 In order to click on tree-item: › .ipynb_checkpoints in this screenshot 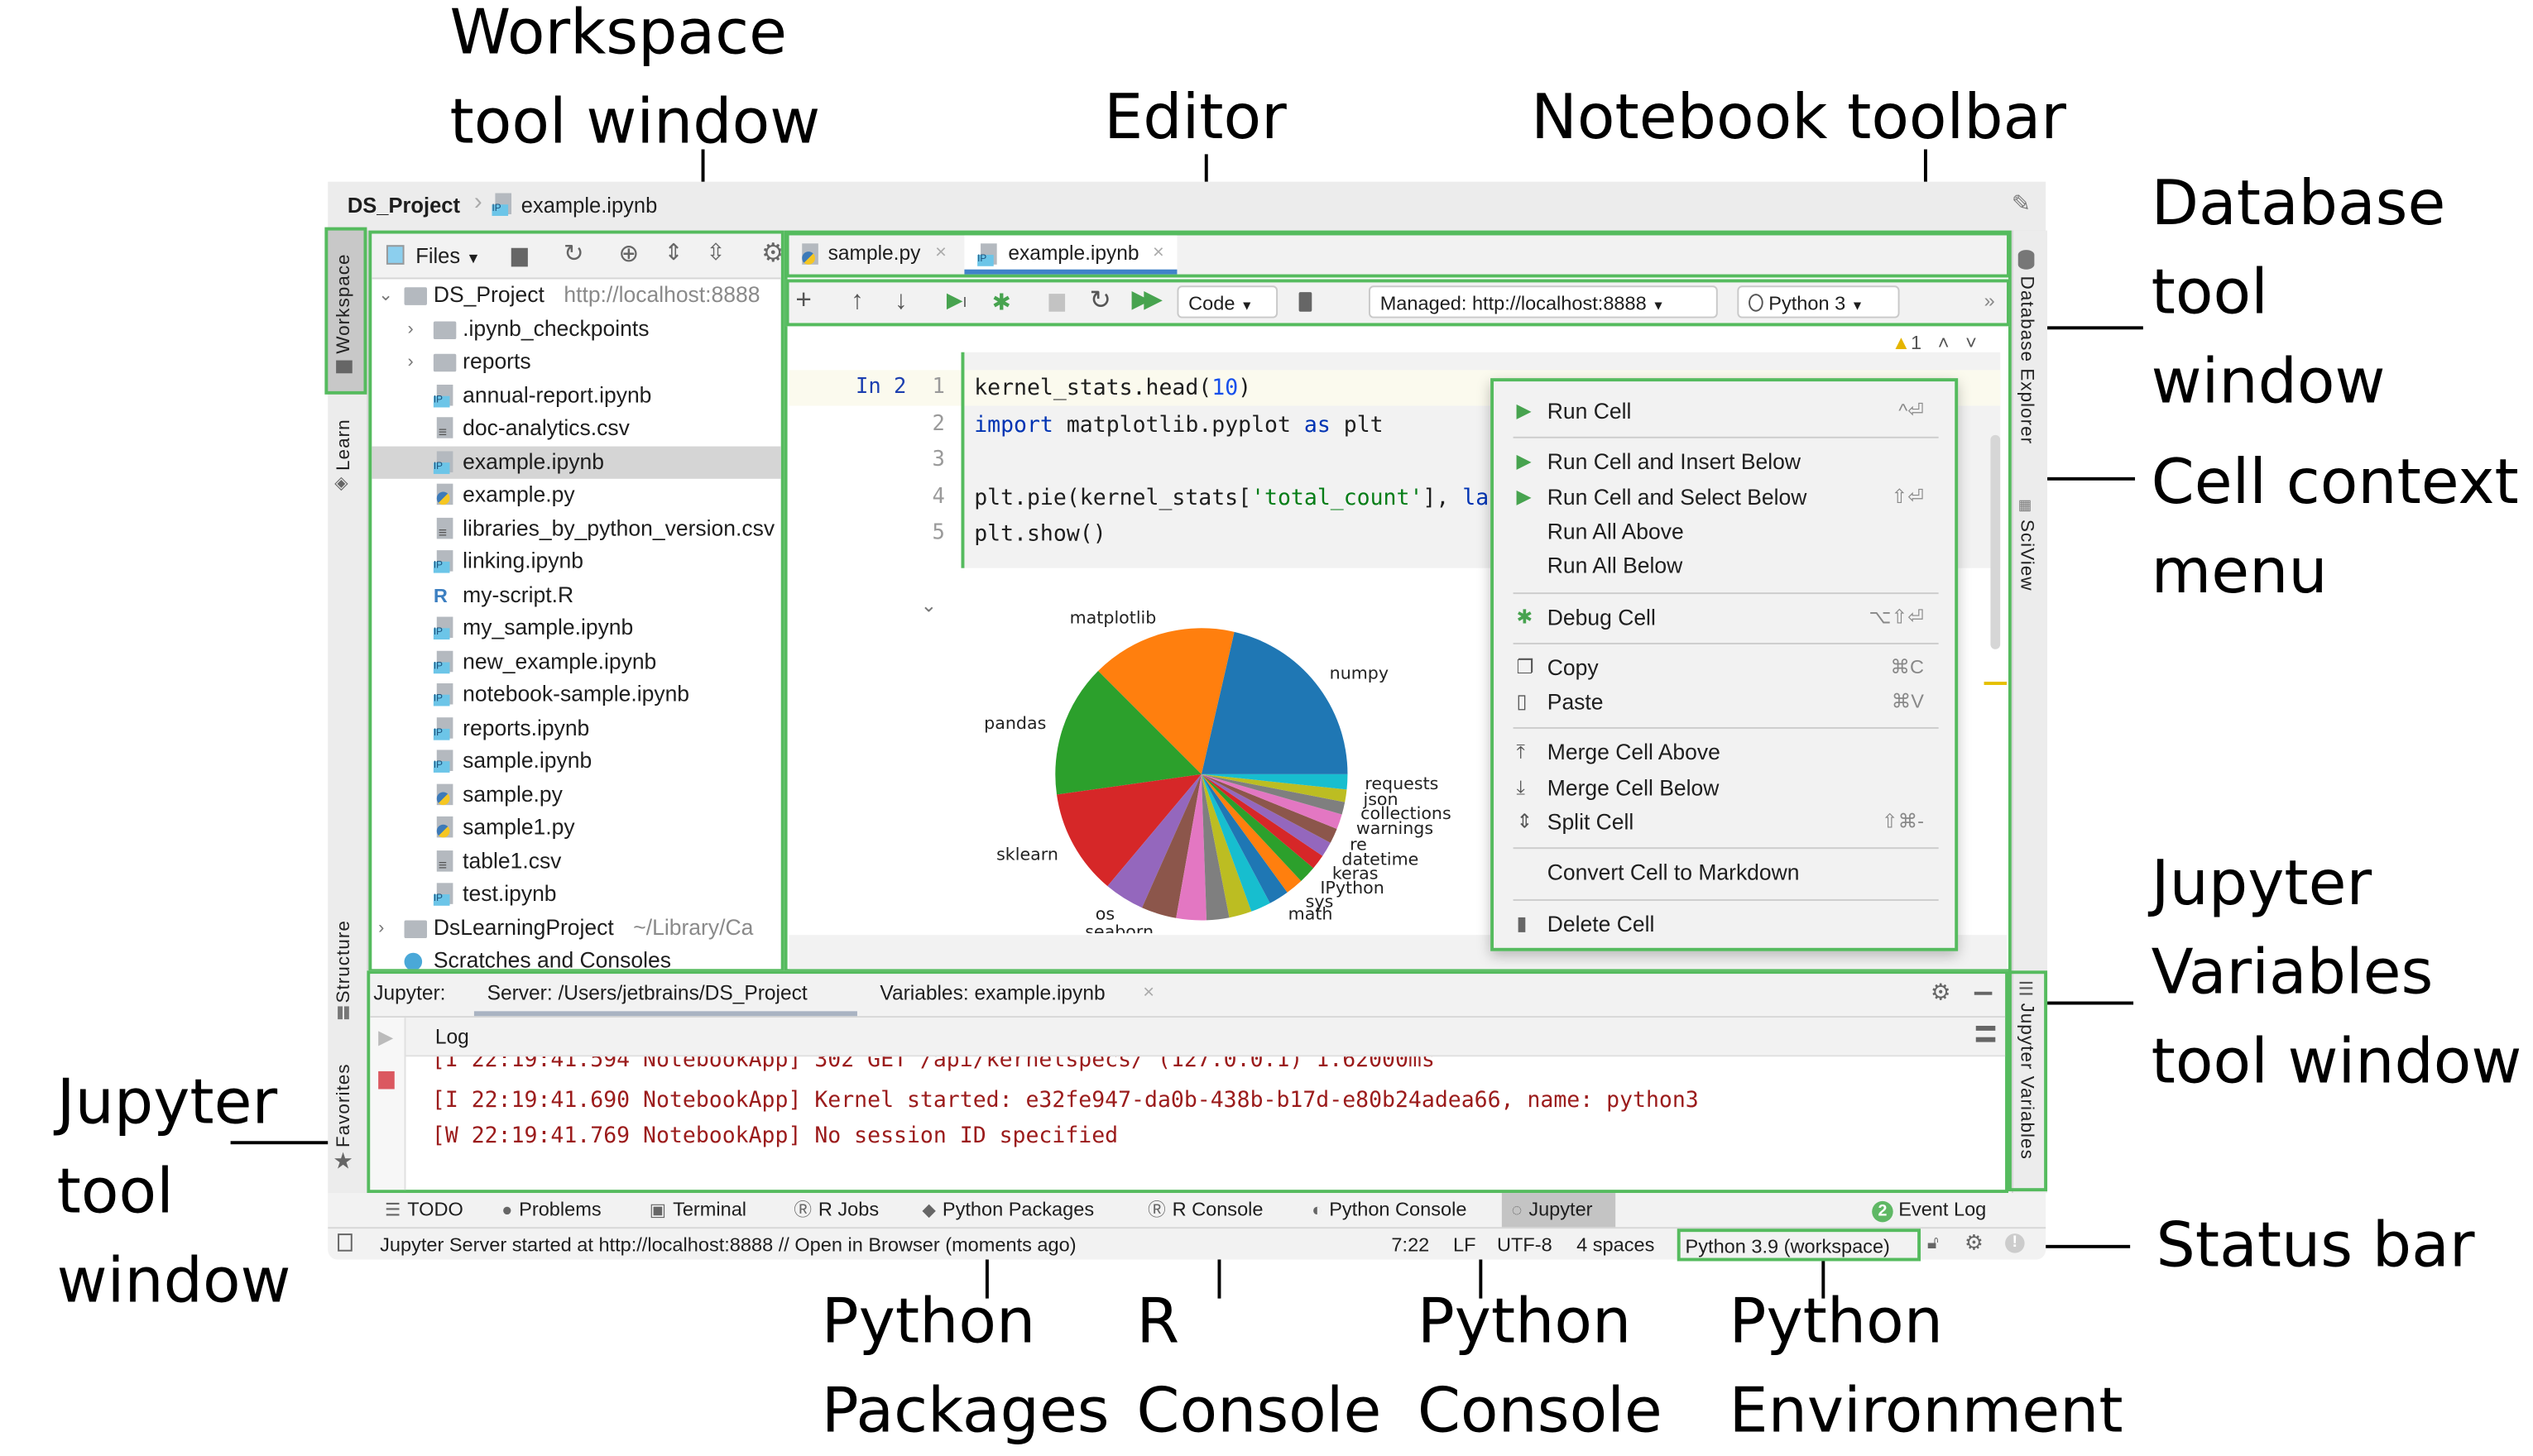, I will do `click(576, 329)`.